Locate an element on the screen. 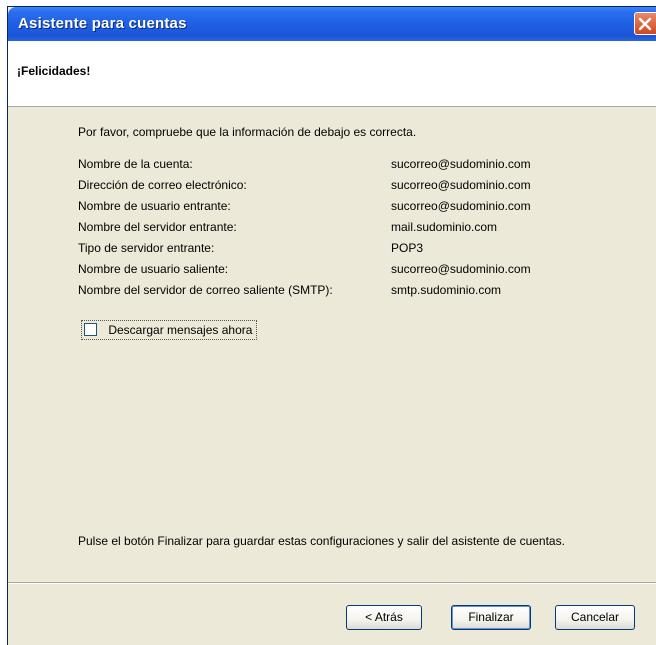 This screenshot has width=656, height=645. window-title: Asistente para cuentas is located at coordinates (102, 23).